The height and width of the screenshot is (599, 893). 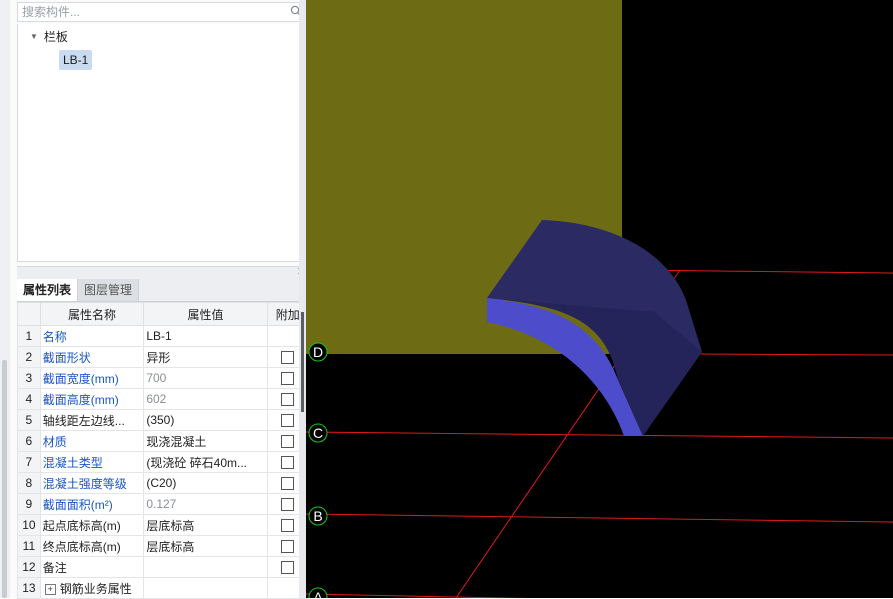 I want to click on table-row: 13 + 钢筋业务属性, so click(x=163, y=588).